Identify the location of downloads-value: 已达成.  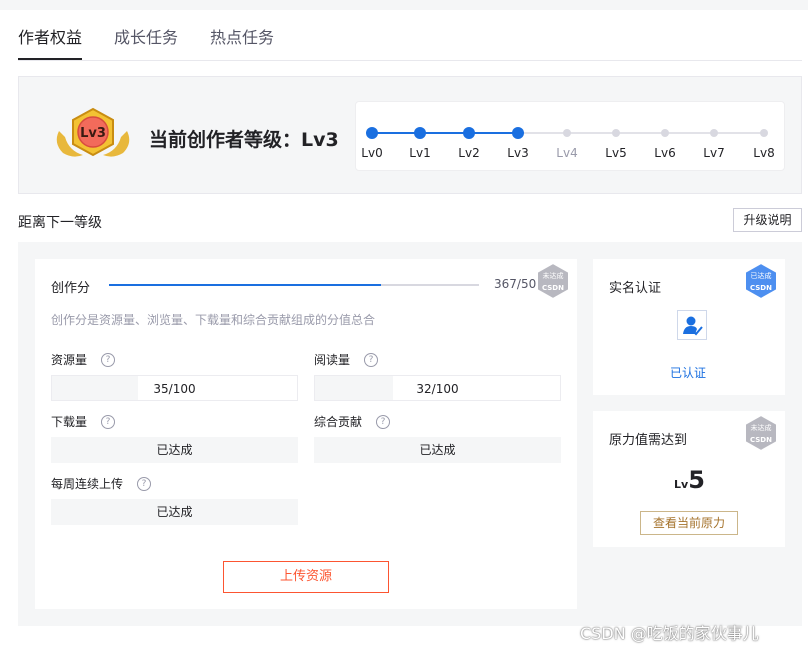
(174, 450).